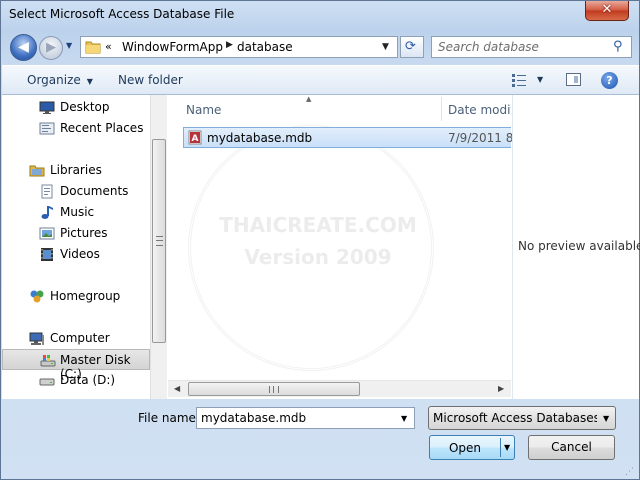 This screenshot has width=640, height=480. I want to click on sidebar-item-desktop: Desktop, so click(76, 107).